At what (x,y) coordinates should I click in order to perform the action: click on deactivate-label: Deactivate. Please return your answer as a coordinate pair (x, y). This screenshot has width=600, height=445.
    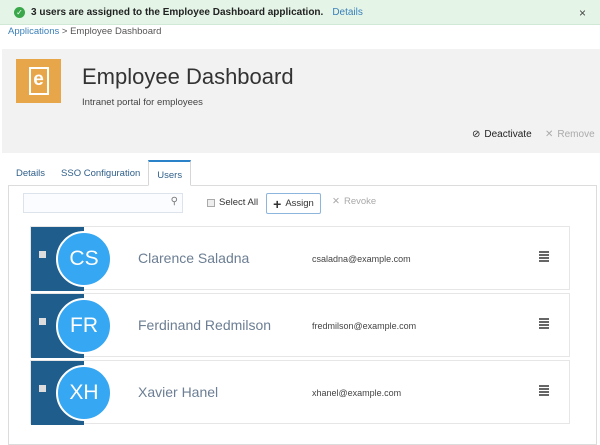
    Looking at the image, I should click on (508, 134).